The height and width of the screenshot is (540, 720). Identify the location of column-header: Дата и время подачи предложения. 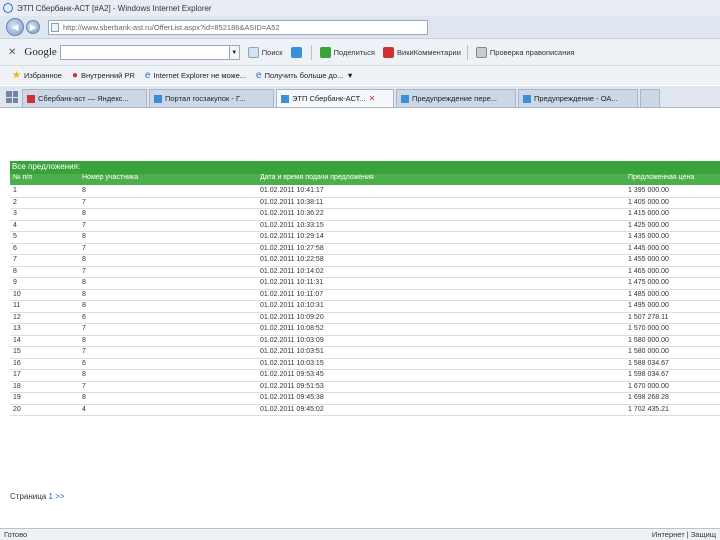
(317, 177).